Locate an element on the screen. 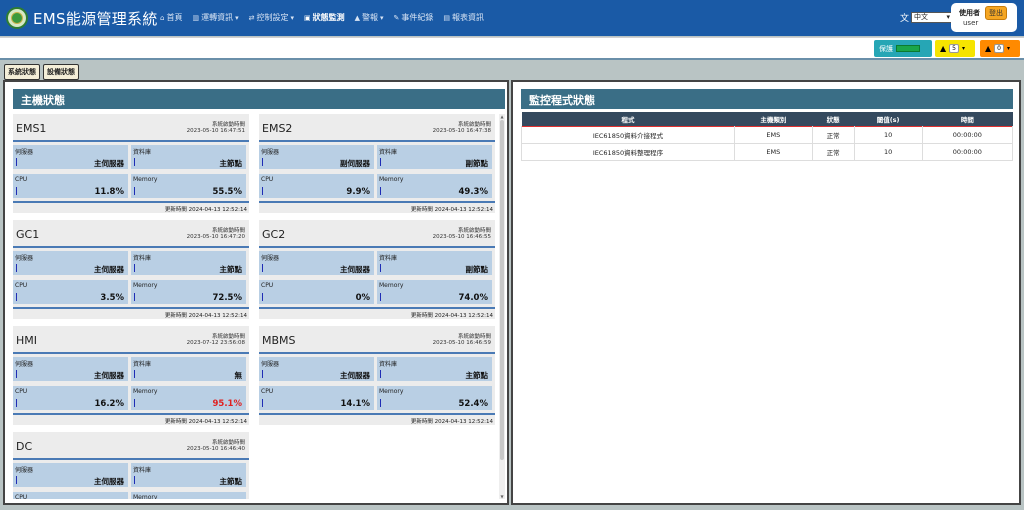  warning-yellow-button: ▲ 5 ▾ is located at coordinates (955, 48).